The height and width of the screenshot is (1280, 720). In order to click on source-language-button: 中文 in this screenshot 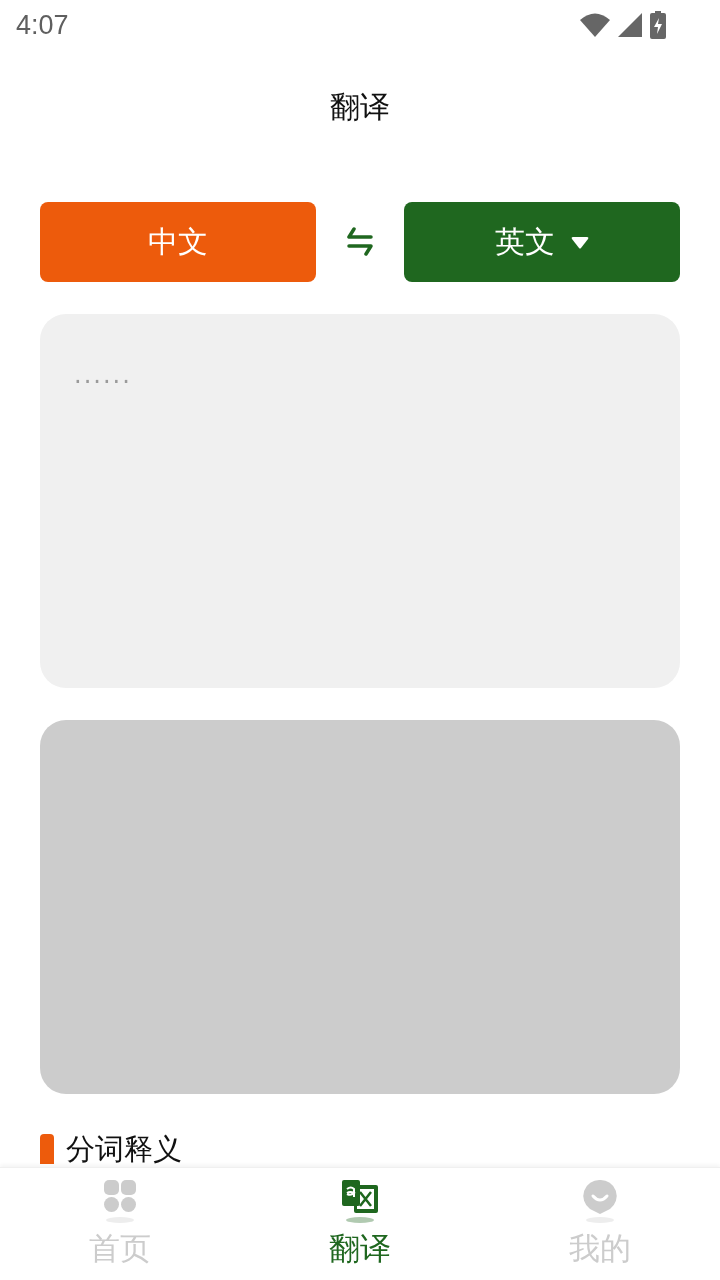, I will do `click(178, 242)`.